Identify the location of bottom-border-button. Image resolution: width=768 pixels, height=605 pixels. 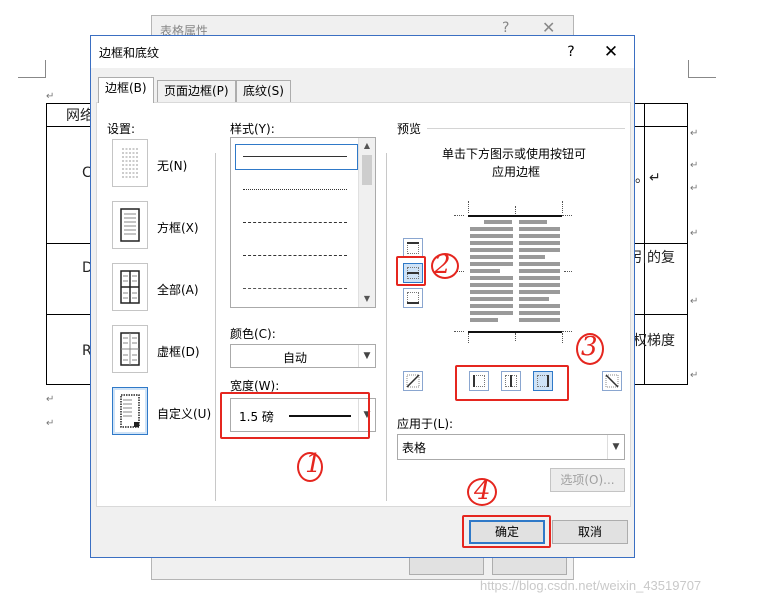
(413, 298).